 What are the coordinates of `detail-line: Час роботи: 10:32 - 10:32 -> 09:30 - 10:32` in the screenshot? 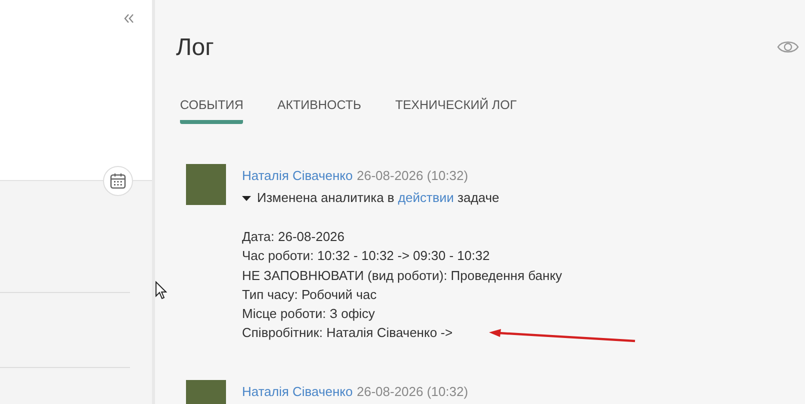 It's located at (366, 256).